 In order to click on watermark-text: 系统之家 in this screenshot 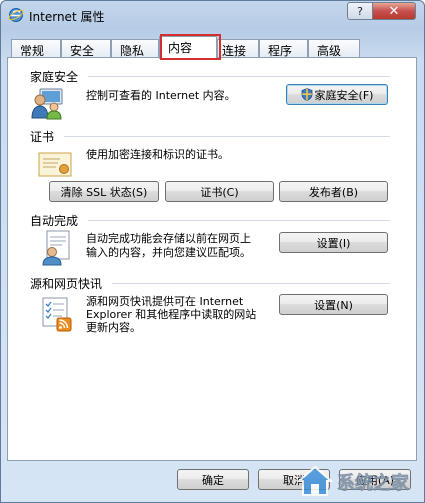, I will do `click(373, 483)`.